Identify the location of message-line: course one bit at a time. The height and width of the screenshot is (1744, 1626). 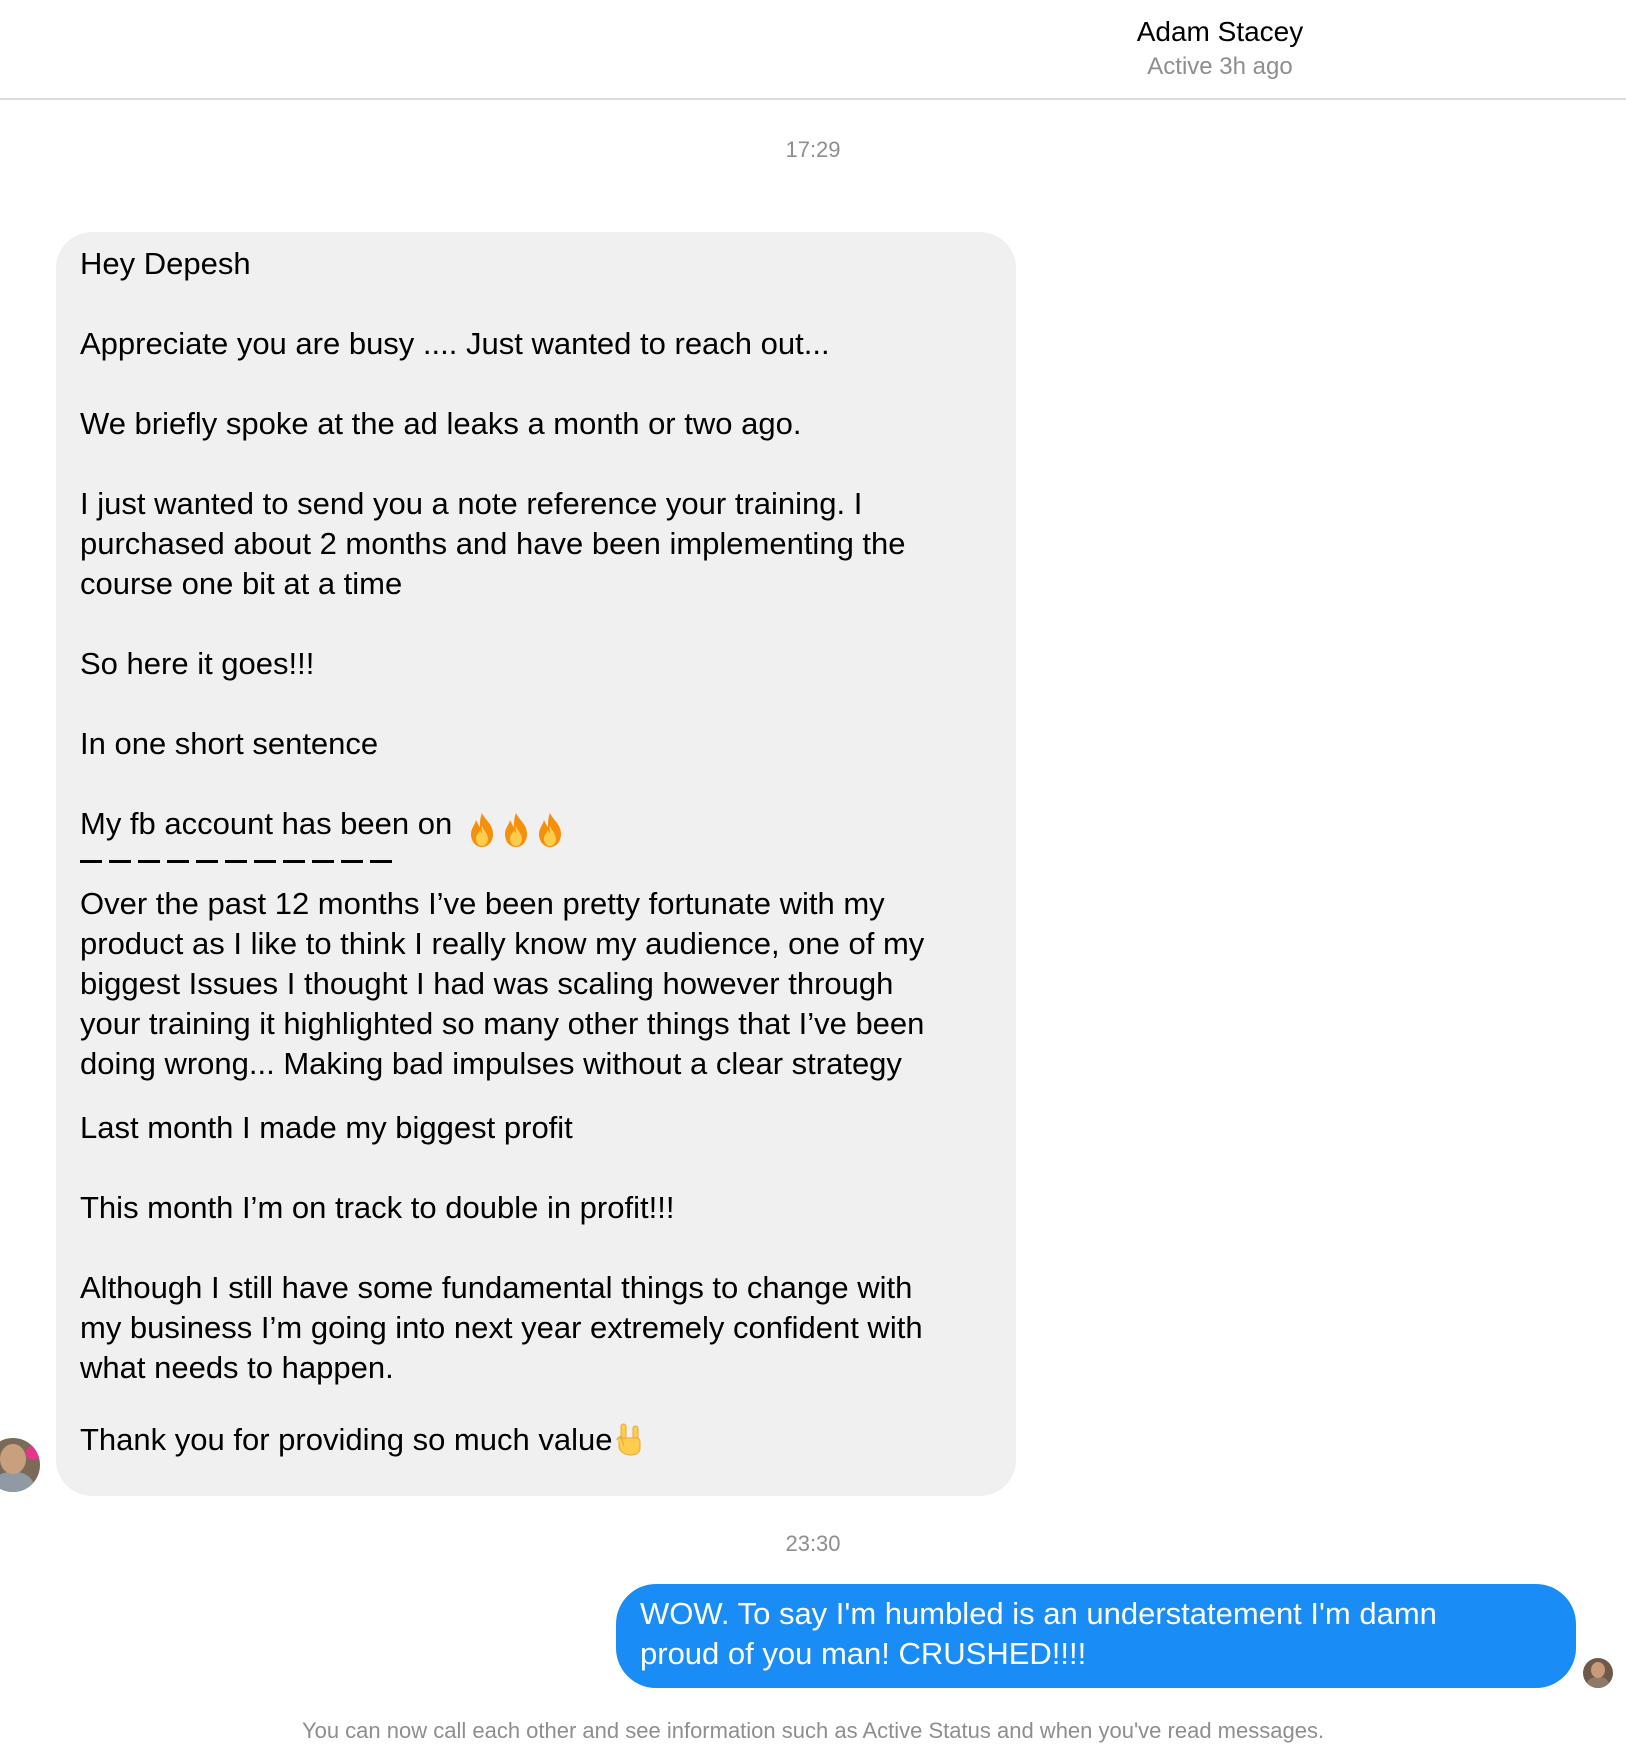
(241, 583).